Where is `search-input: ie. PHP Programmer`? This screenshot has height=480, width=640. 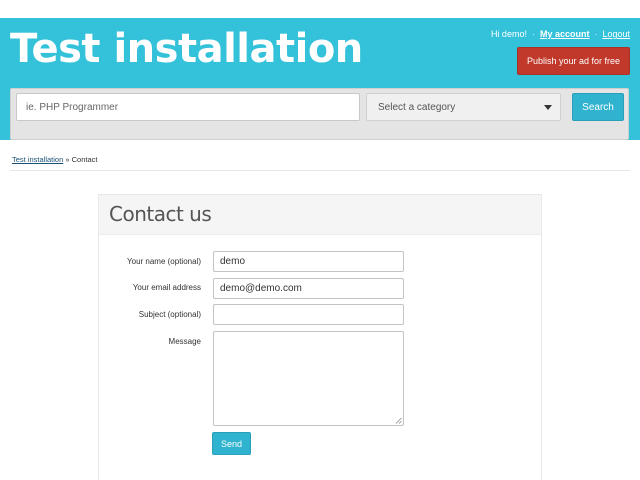
search-input: ie. PHP Programmer is located at coordinates (188, 107).